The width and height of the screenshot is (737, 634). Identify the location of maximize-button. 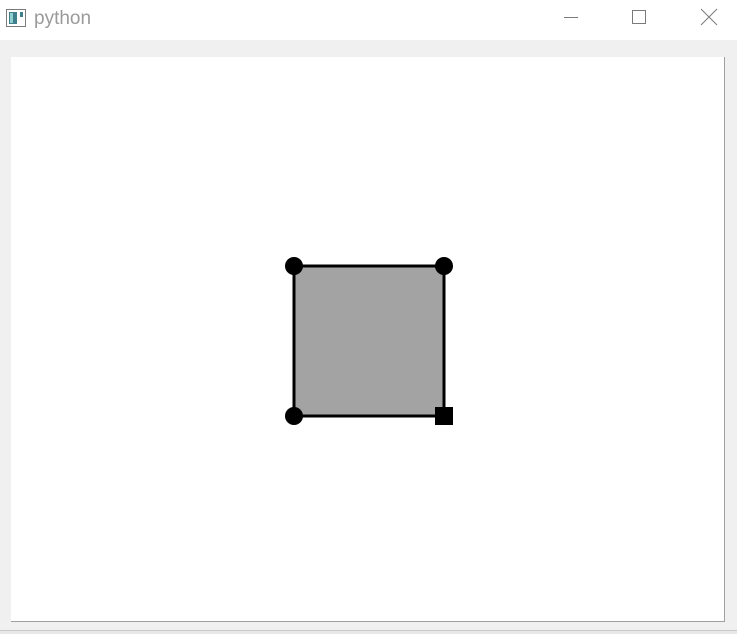
(639, 19).